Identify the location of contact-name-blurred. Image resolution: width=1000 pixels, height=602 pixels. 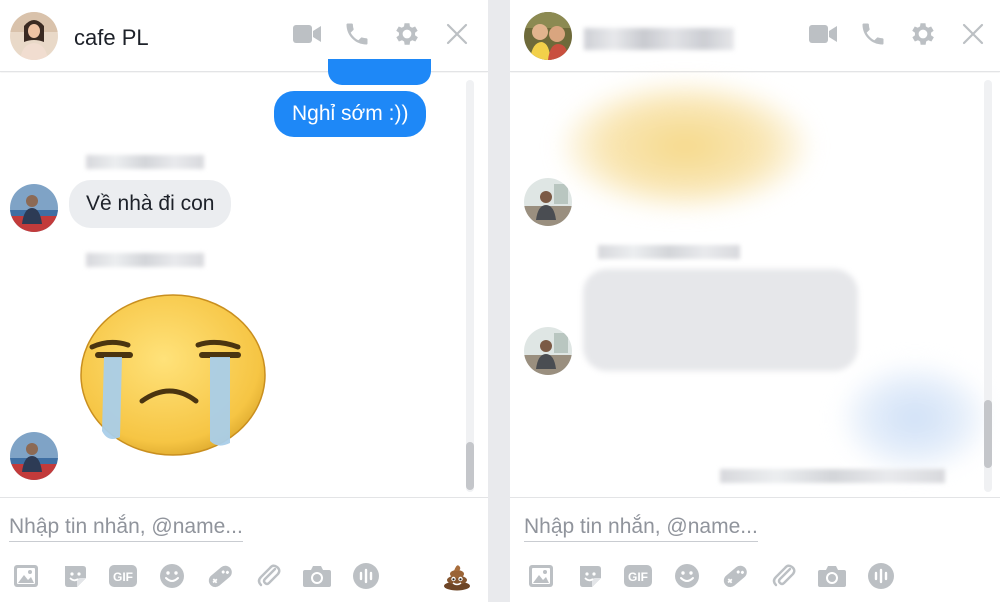
(659, 39).